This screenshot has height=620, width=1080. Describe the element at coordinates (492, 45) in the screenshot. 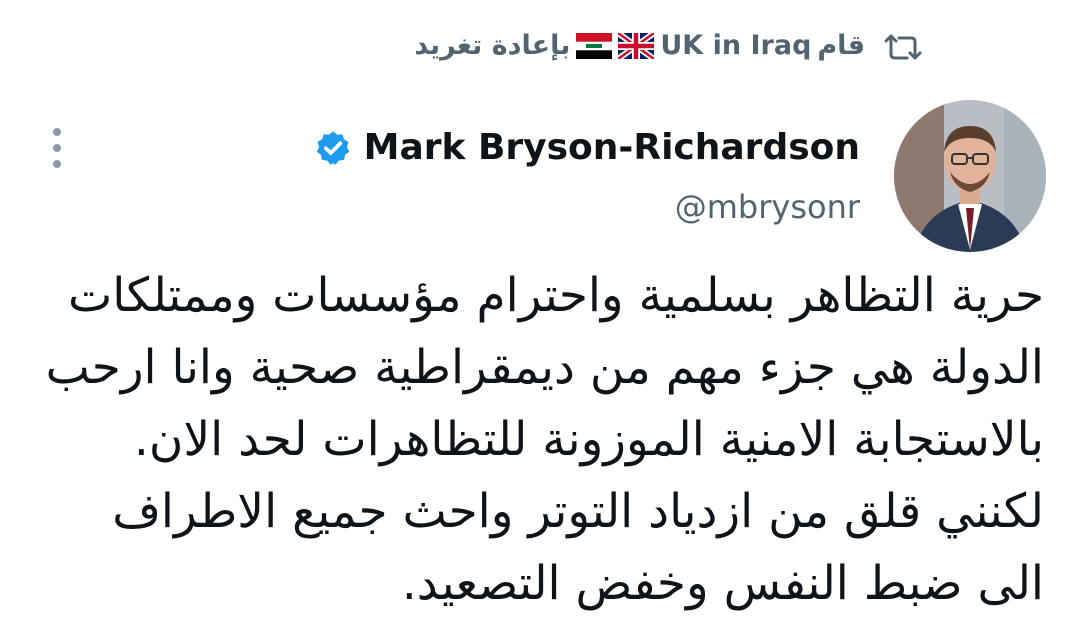

I see `retweet-suffix: بإعادة تغريد` at that location.